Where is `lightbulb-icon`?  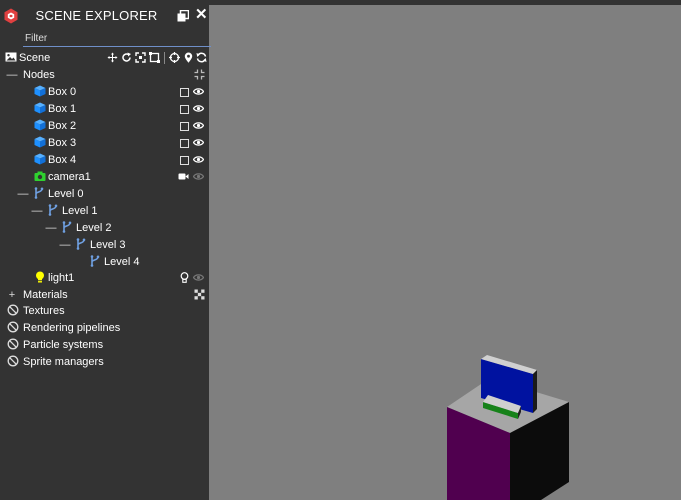 lightbulb-icon is located at coordinates (40, 277).